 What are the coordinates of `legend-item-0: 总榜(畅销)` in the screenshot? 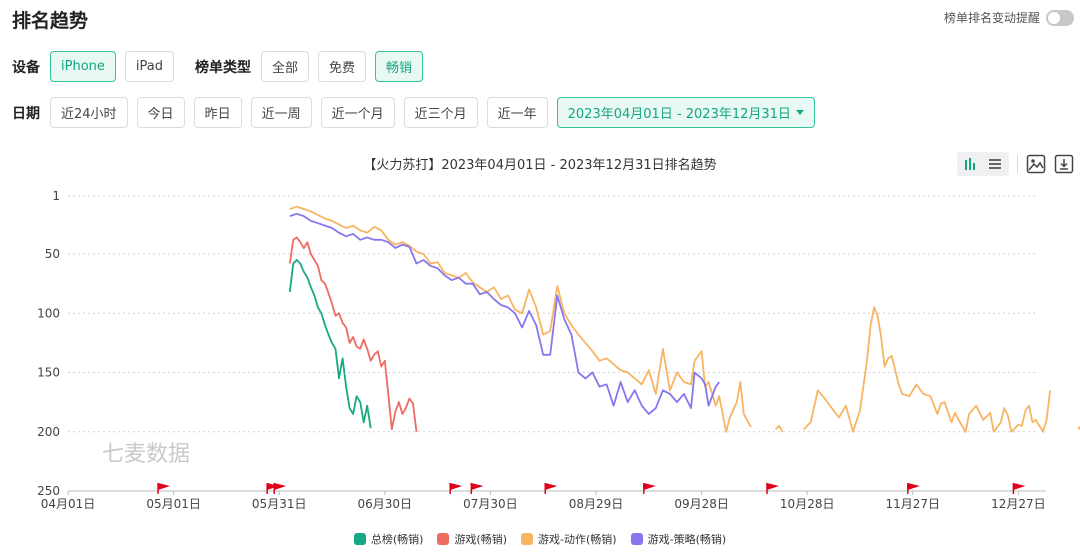 It's located at (388, 539).